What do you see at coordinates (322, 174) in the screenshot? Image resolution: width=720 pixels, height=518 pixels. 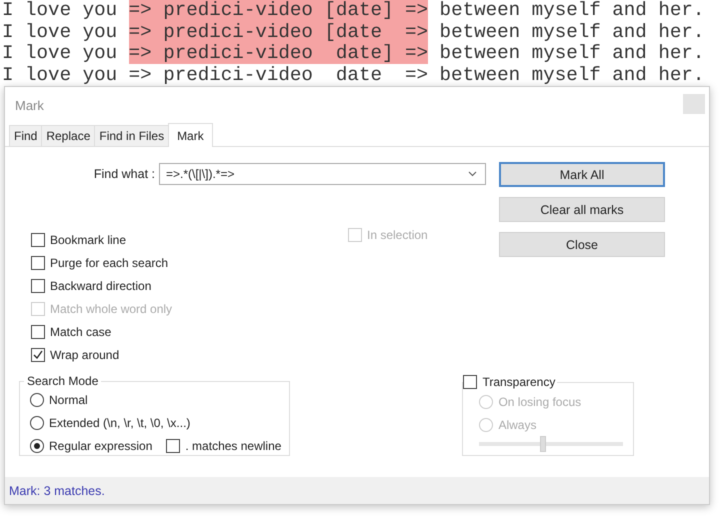 I see `find-what-field: =>.*(\[|\]).*=>` at bounding box center [322, 174].